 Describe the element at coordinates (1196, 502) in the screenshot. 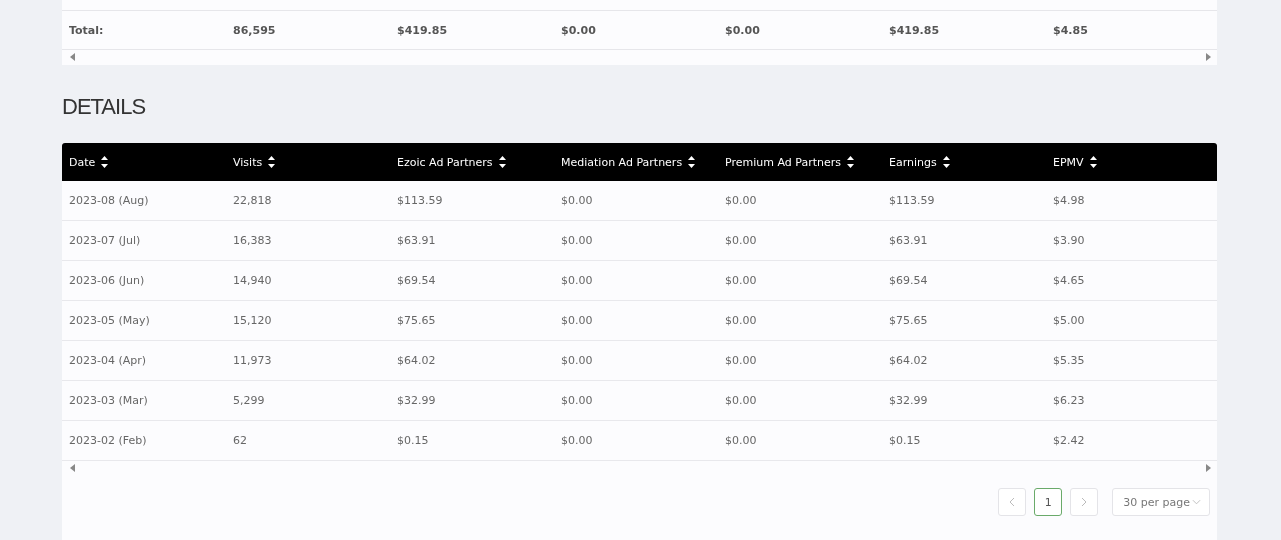

I see `chevron-down-icon` at that location.